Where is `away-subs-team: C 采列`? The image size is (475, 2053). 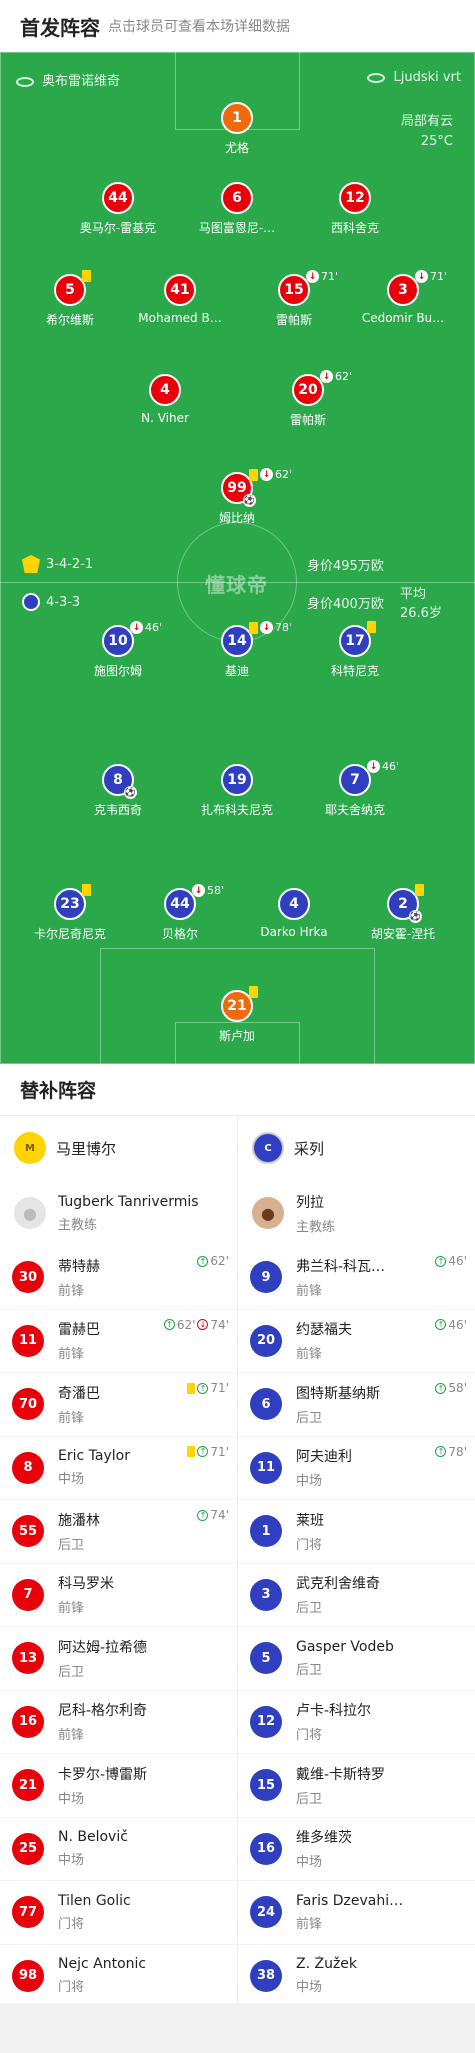 away-subs-team: C 采列 is located at coordinates (356, 1148).